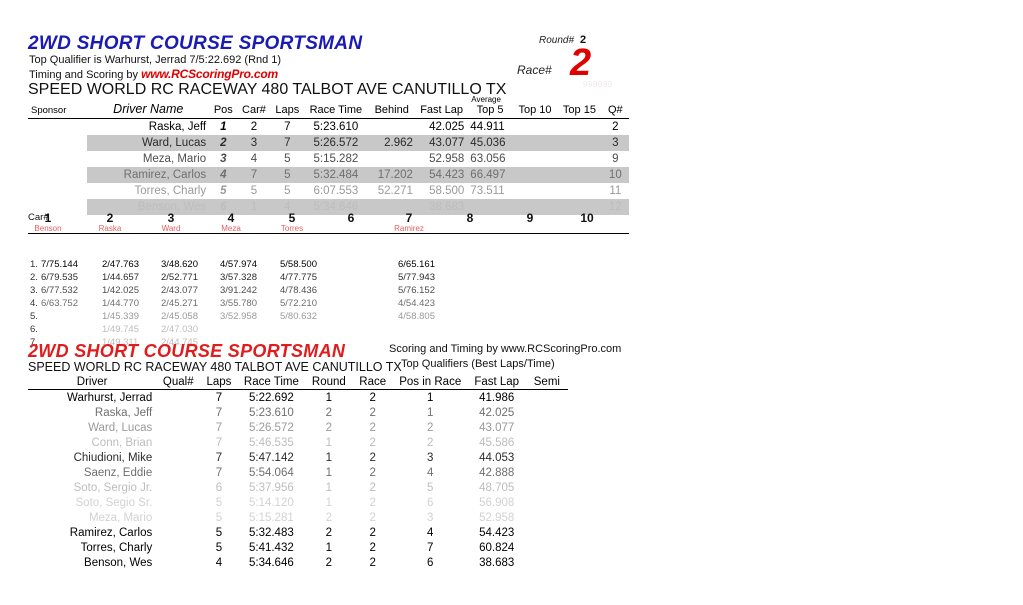 This screenshot has width=1023, height=605. What do you see at coordinates (579, 107) in the screenshot?
I see `col-header-top15: Top 15` at bounding box center [579, 107].